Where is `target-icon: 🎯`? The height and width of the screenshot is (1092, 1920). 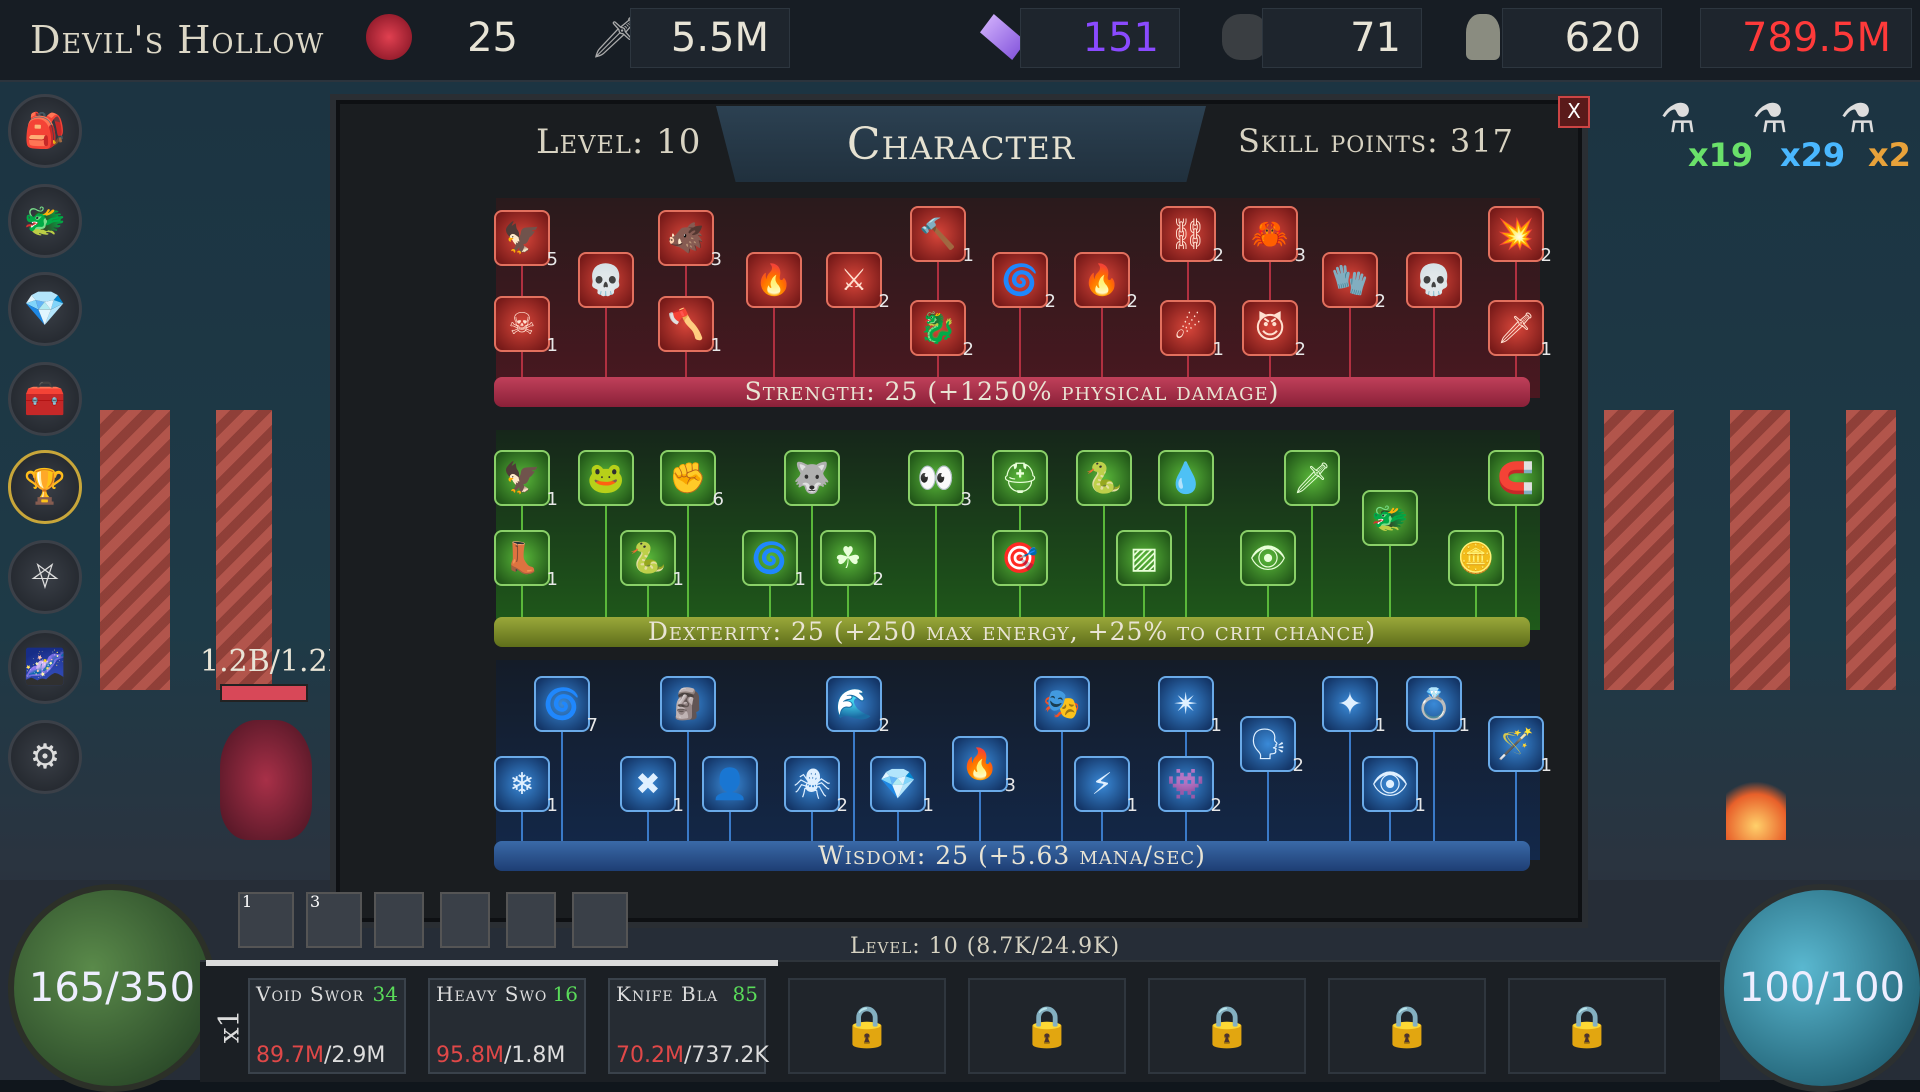
target-icon: 🎯 is located at coordinates (1020, 558).